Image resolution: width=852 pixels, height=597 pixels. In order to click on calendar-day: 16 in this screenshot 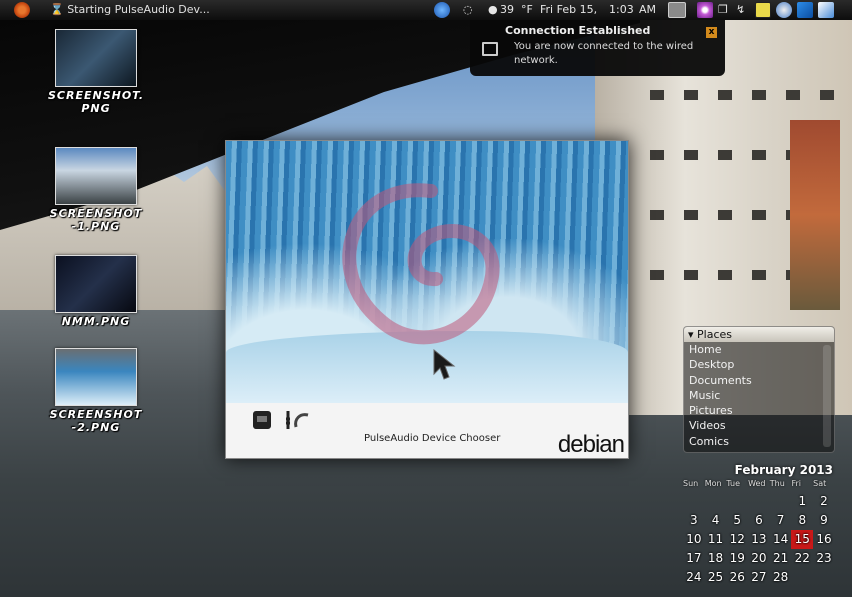, I will do `click(824, 539)`.